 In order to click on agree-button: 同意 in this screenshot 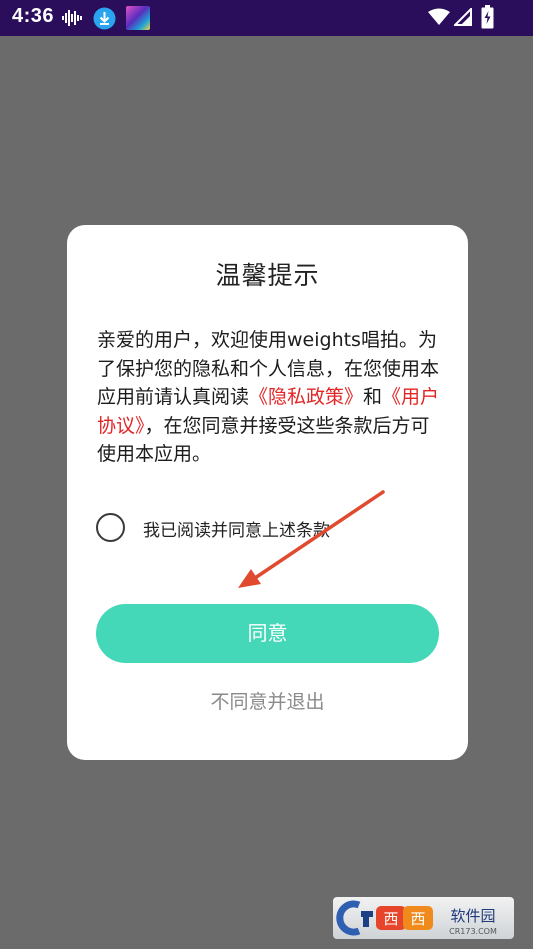, I will do `click(267, 633)`.